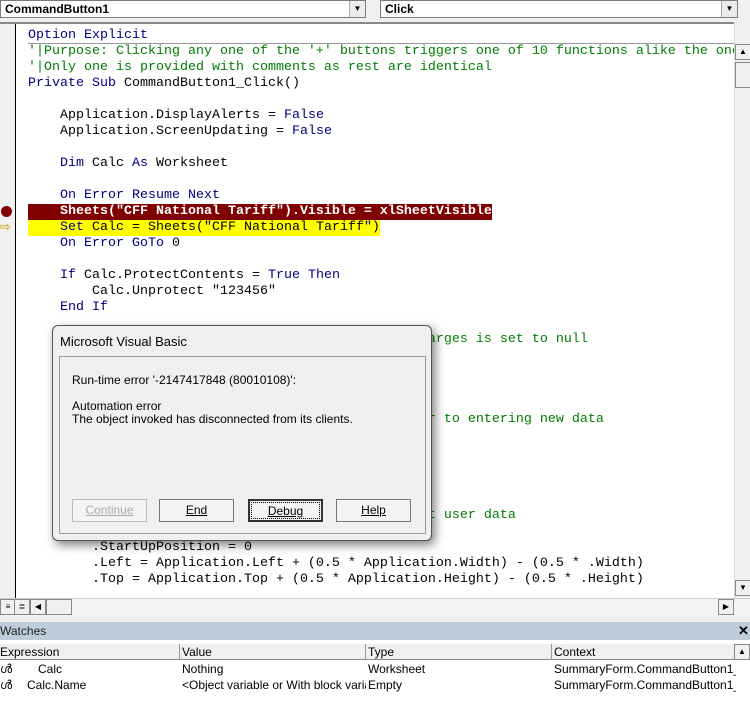  I want to click on keyword-token: Dim, so click(60, 163).